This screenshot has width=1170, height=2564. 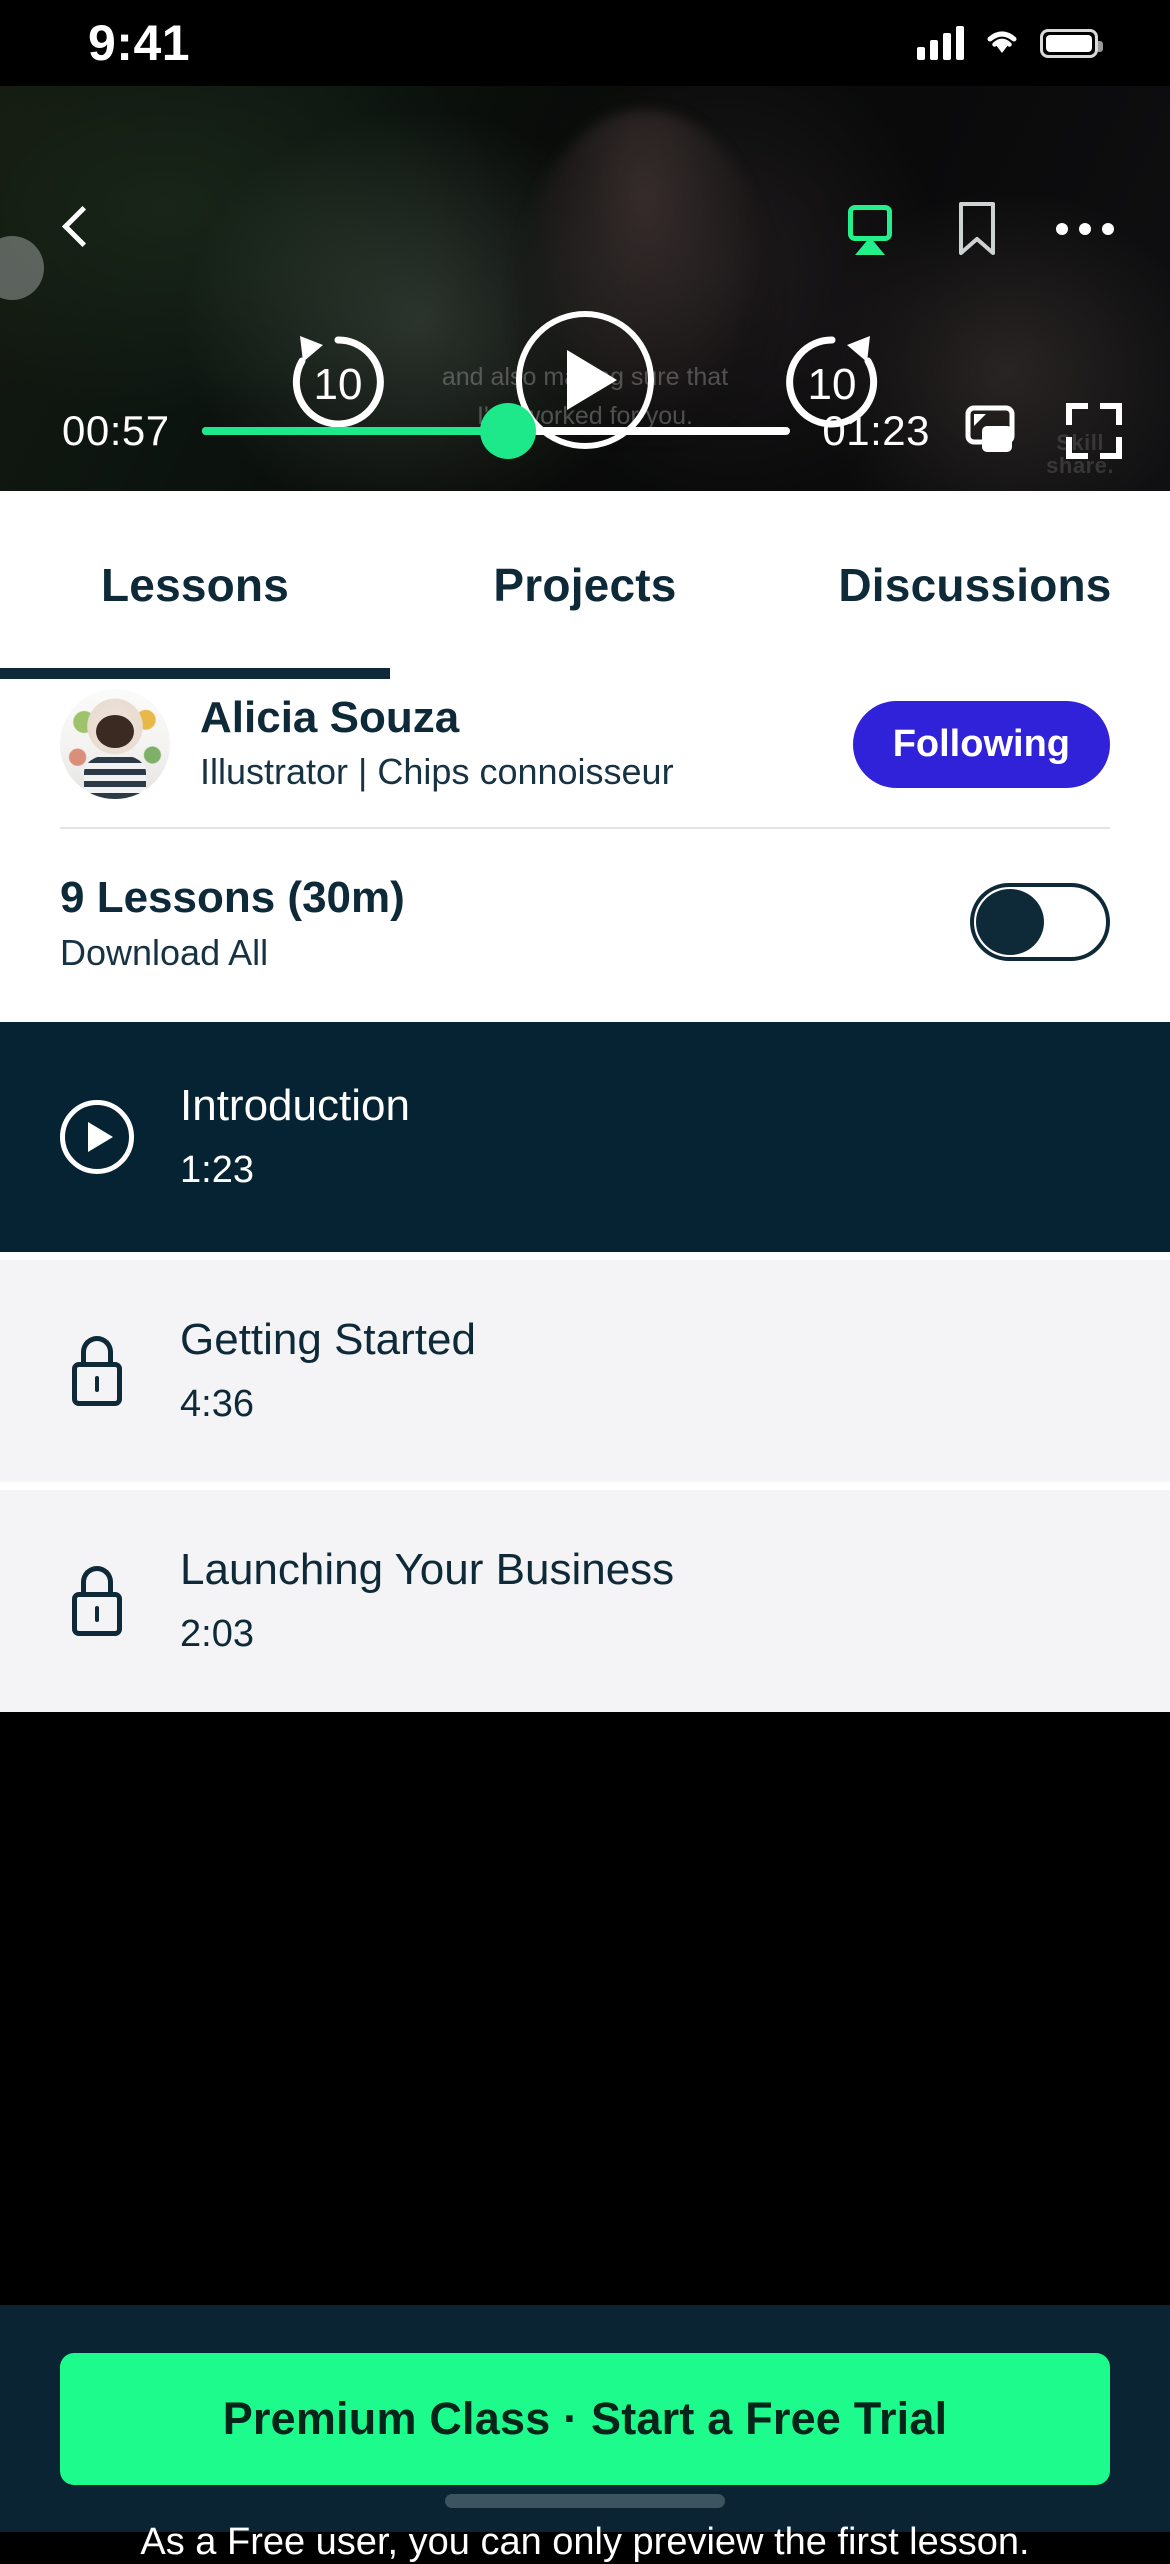 I want to click on wifi-icon, so click(x=1002, y=43).